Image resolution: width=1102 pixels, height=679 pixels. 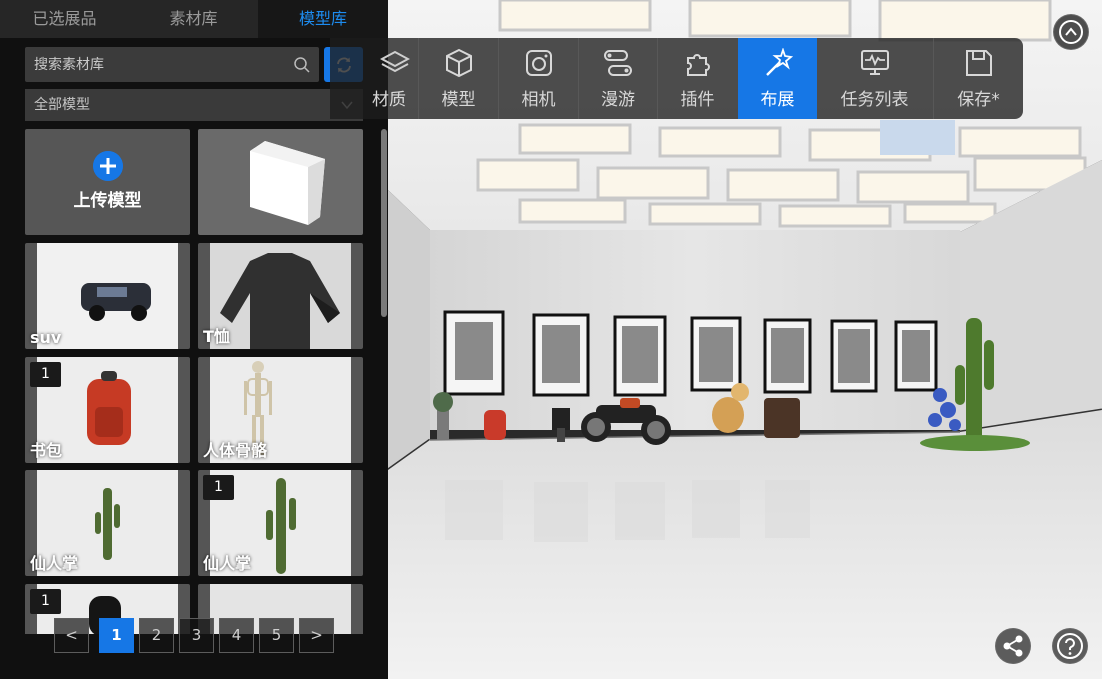 I want to click on puzzle-icon, so click(x=698, y=65).